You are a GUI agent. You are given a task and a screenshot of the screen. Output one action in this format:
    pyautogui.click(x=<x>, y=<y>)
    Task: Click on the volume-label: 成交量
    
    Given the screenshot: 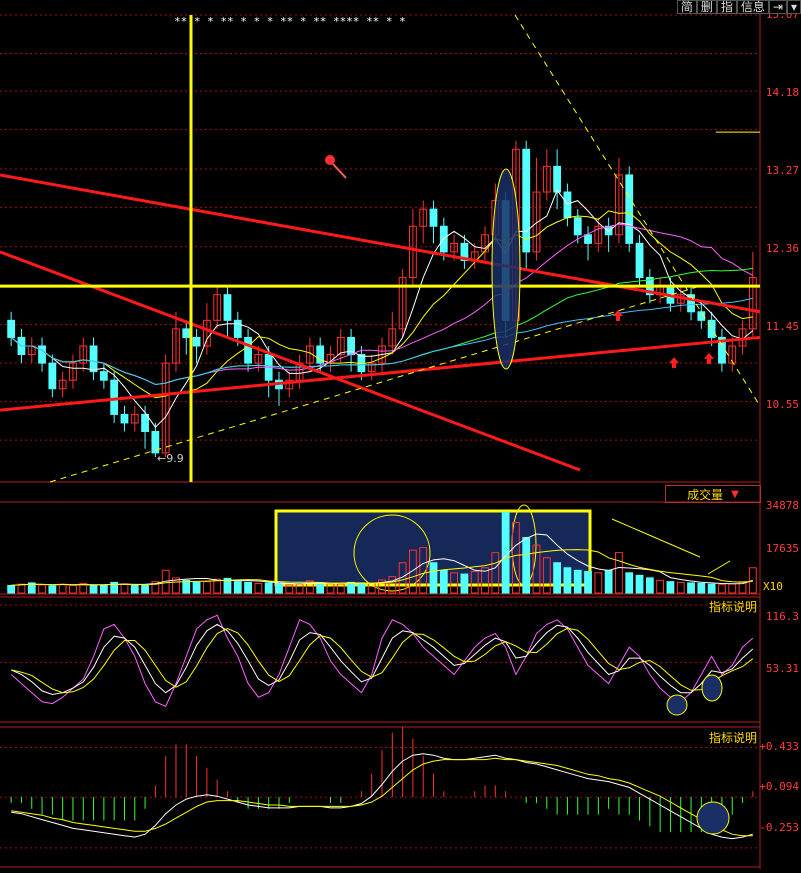 What is the action you would take?
    pyautogui.click(x=705, y=494)
    